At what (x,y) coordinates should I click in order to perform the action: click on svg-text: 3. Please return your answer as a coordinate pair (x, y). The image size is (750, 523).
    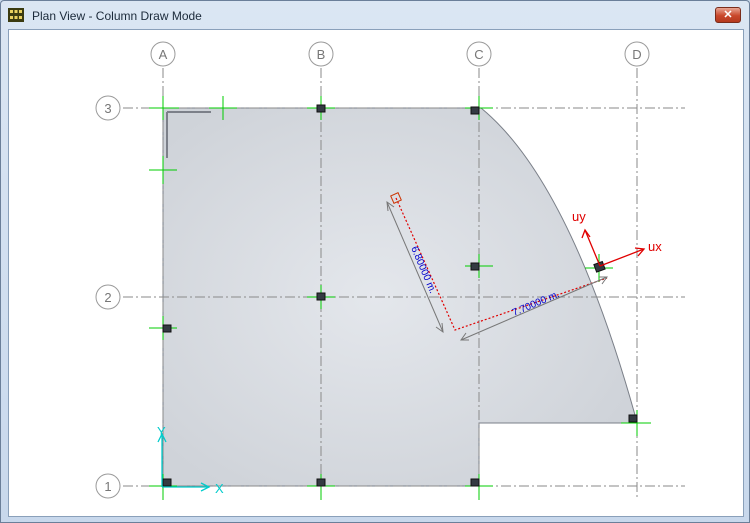
    Looking at the image, I should click on (107, 108).